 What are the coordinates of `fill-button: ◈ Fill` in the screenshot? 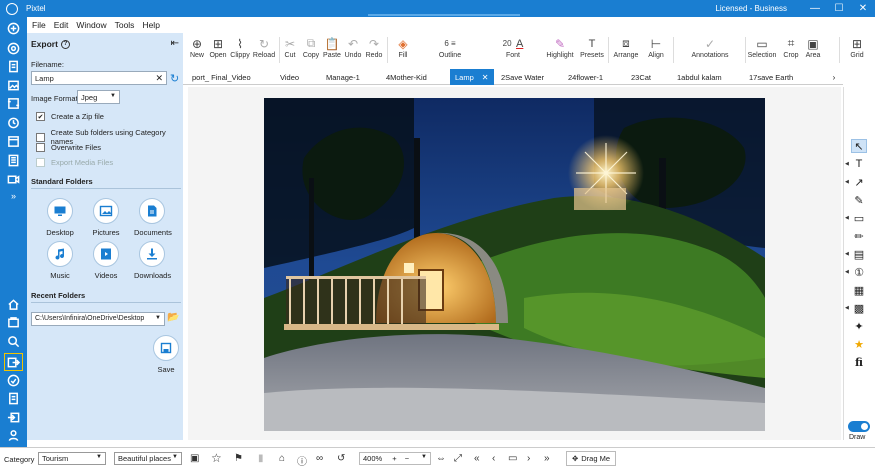 It's located at (403, 47).